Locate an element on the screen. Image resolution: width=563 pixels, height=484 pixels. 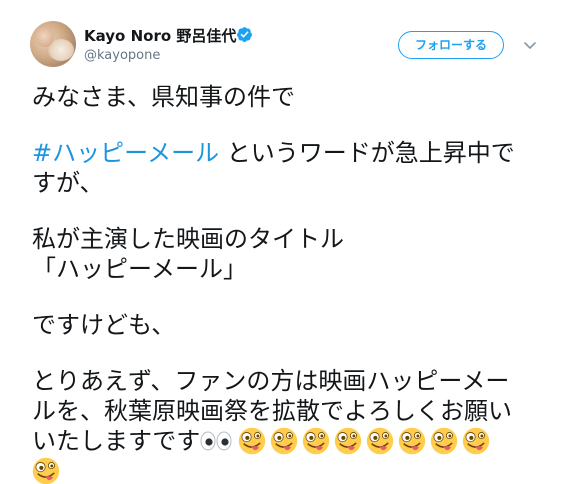
user-display-name: Kayo Noro 野呂佳代 is located at coordinates (160, 35).